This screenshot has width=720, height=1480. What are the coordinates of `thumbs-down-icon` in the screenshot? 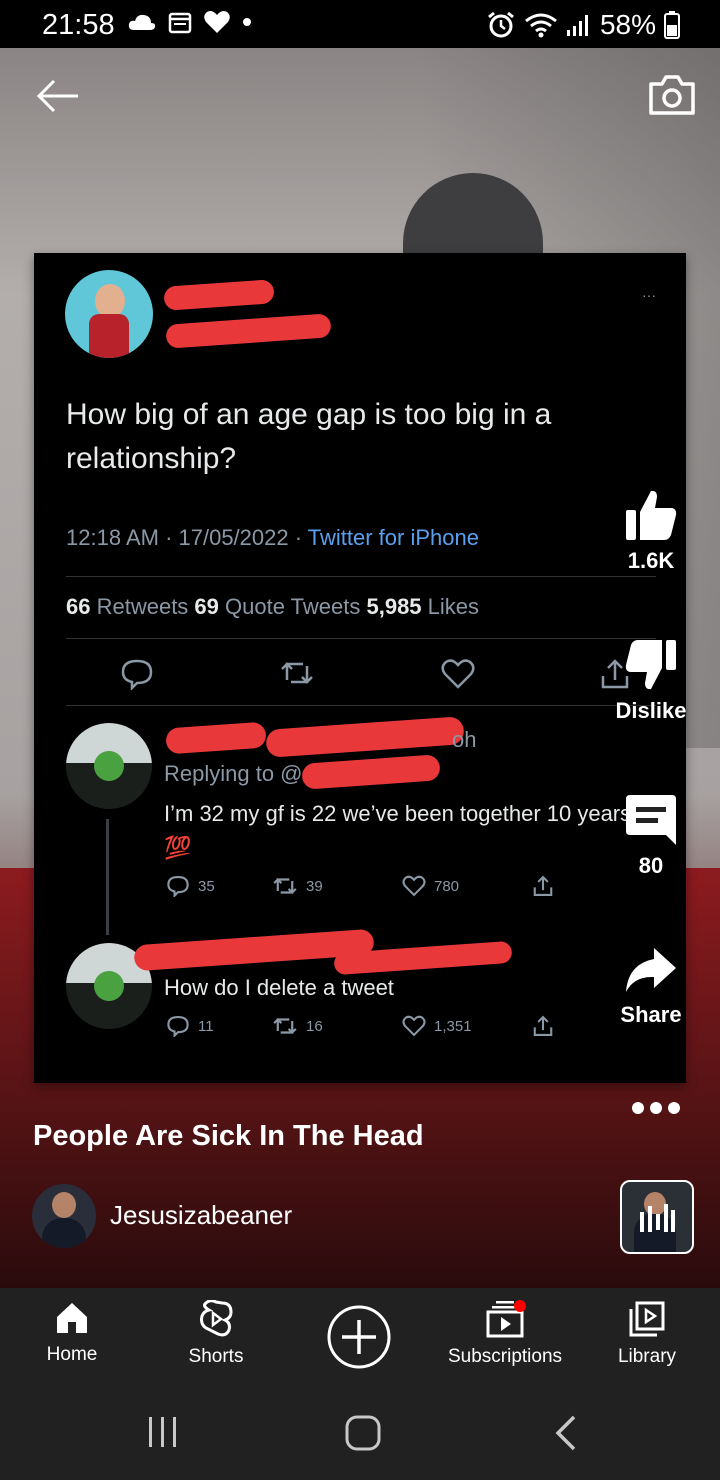 It's located at (650, 665).